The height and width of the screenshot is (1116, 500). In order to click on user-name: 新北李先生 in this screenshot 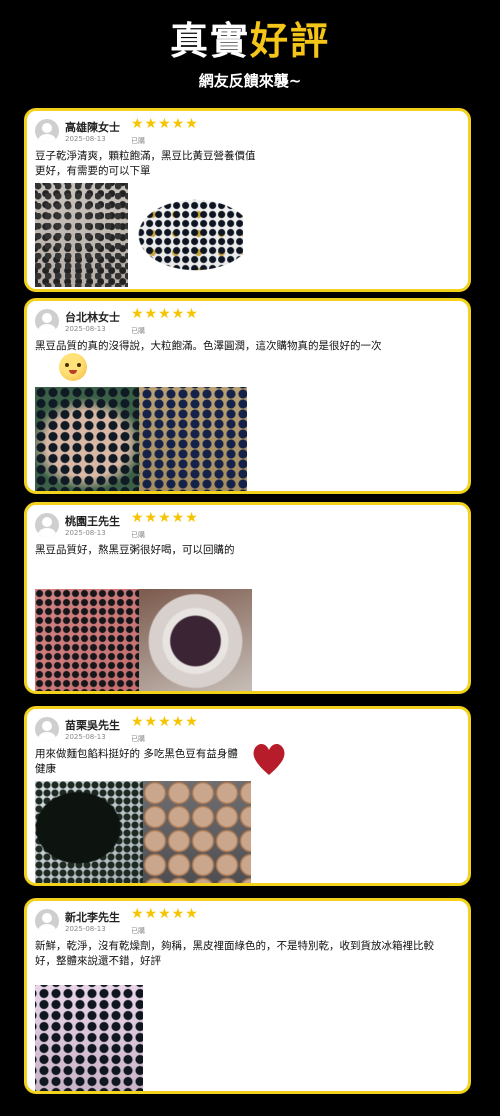, I will do `click(92, 917)`.